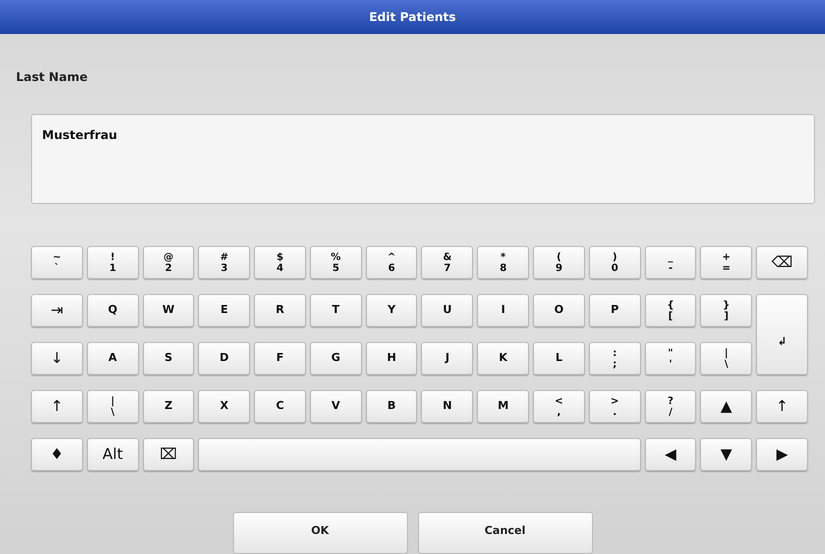 This screenshot has height=554, width=825. I want to click on key: J, so click(447, 358).